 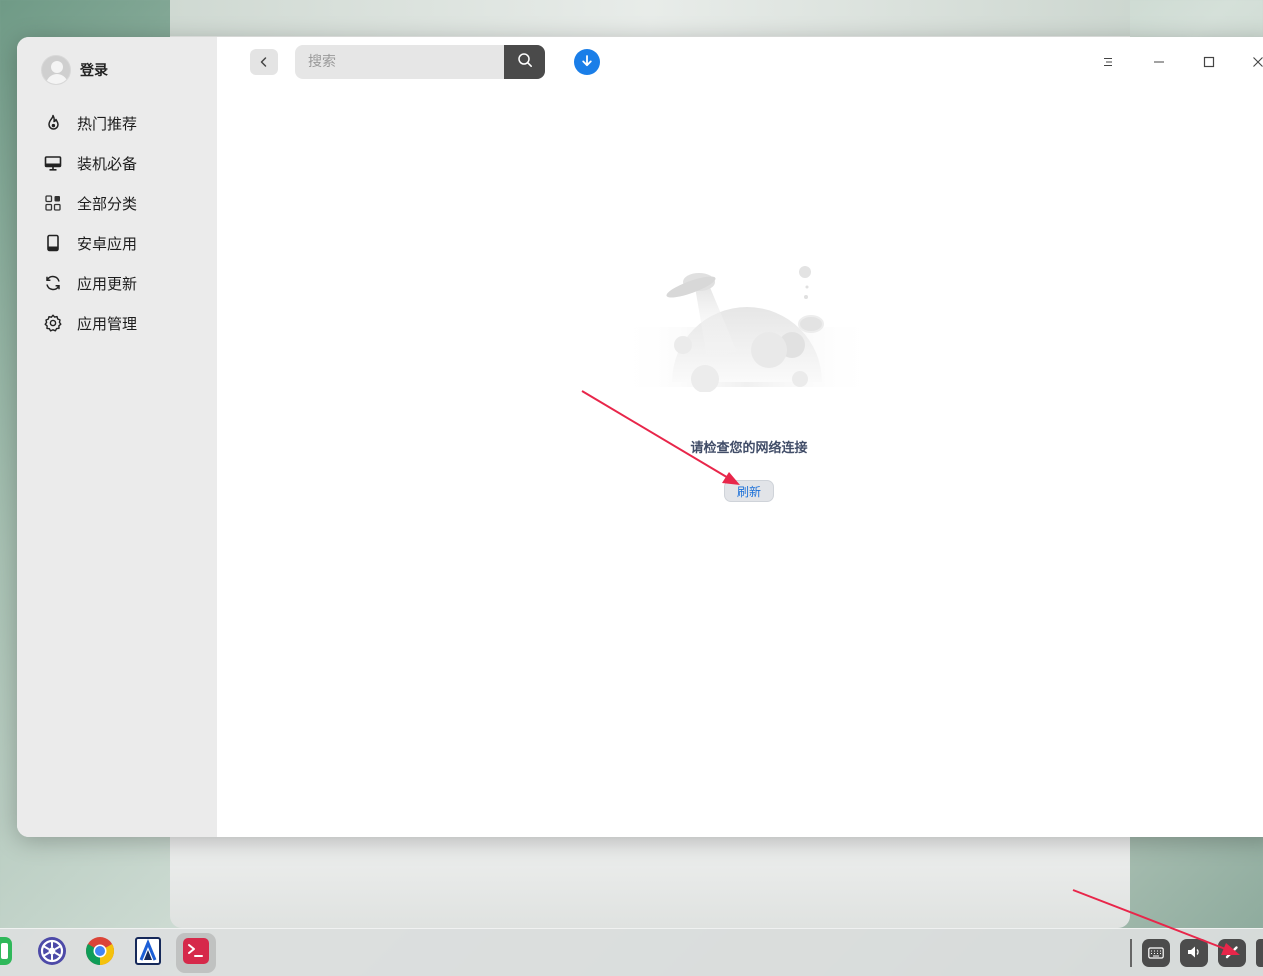 I want to click on close-button, so click(x=1255, y=62).